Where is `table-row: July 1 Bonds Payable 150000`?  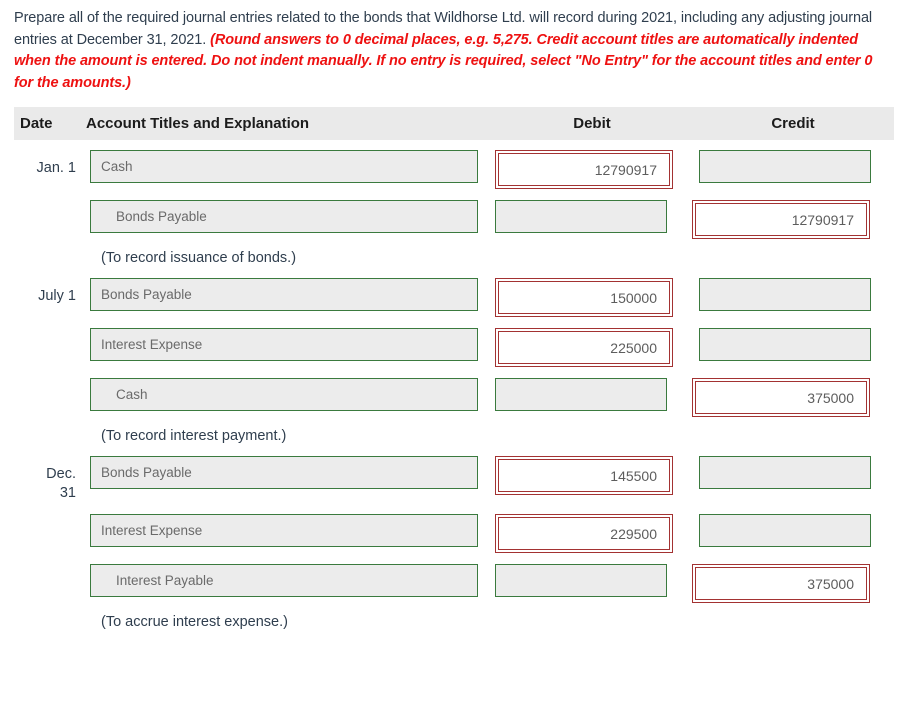
table-row: July 1 Bonds Payable 150000 is located at coordinates (454, 297).